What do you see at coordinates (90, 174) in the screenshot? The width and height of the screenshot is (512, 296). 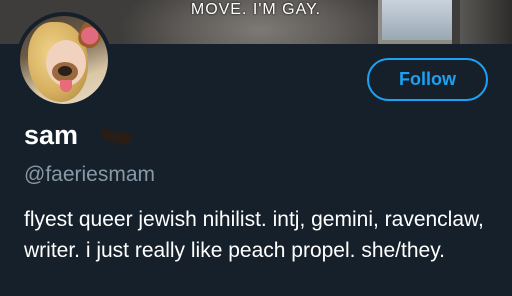 I see `user-handle: @faeriesmam` at bounding box center [90, 174].